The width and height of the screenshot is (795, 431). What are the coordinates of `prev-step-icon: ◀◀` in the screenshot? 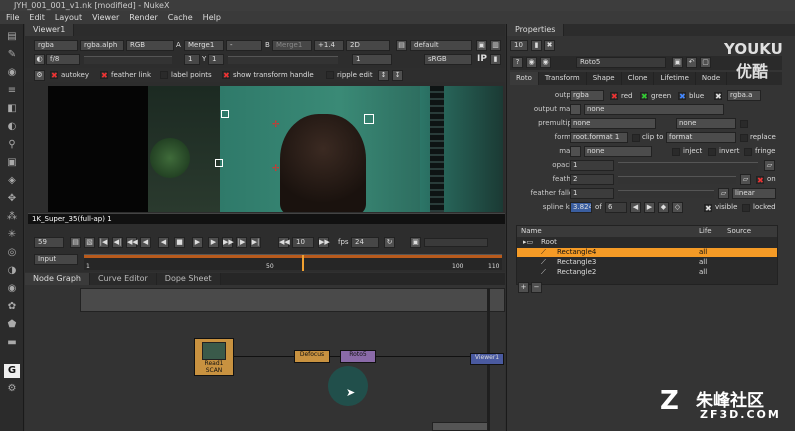 It's located at (132, 242).